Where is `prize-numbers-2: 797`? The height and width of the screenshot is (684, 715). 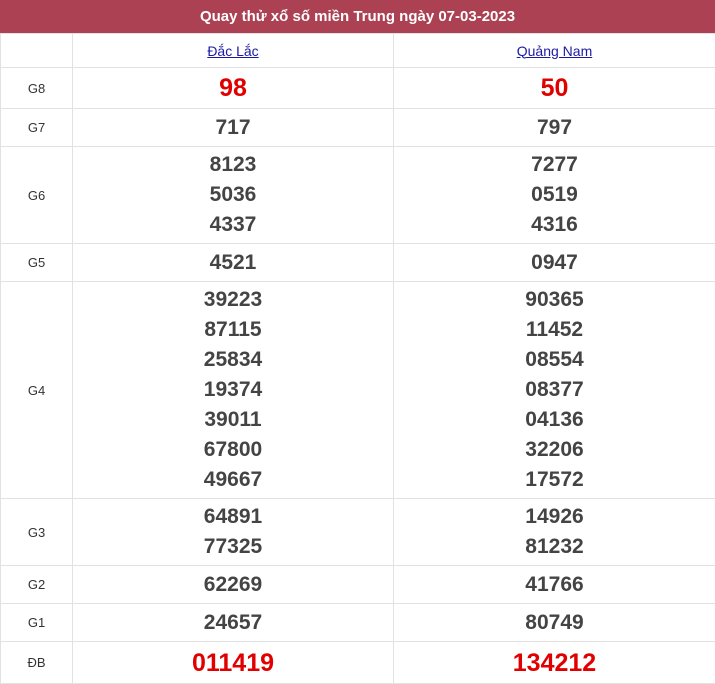 prize-numbers-2: 797 is located at coordinates (554, 128).